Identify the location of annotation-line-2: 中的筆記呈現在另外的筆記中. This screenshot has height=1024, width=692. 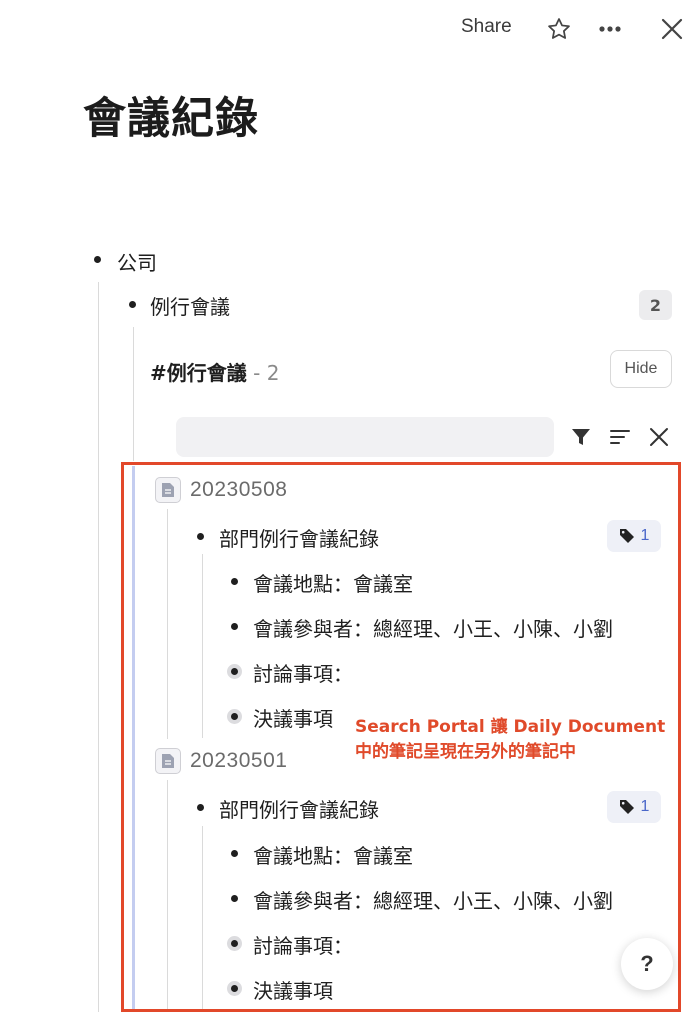
(465, 752).